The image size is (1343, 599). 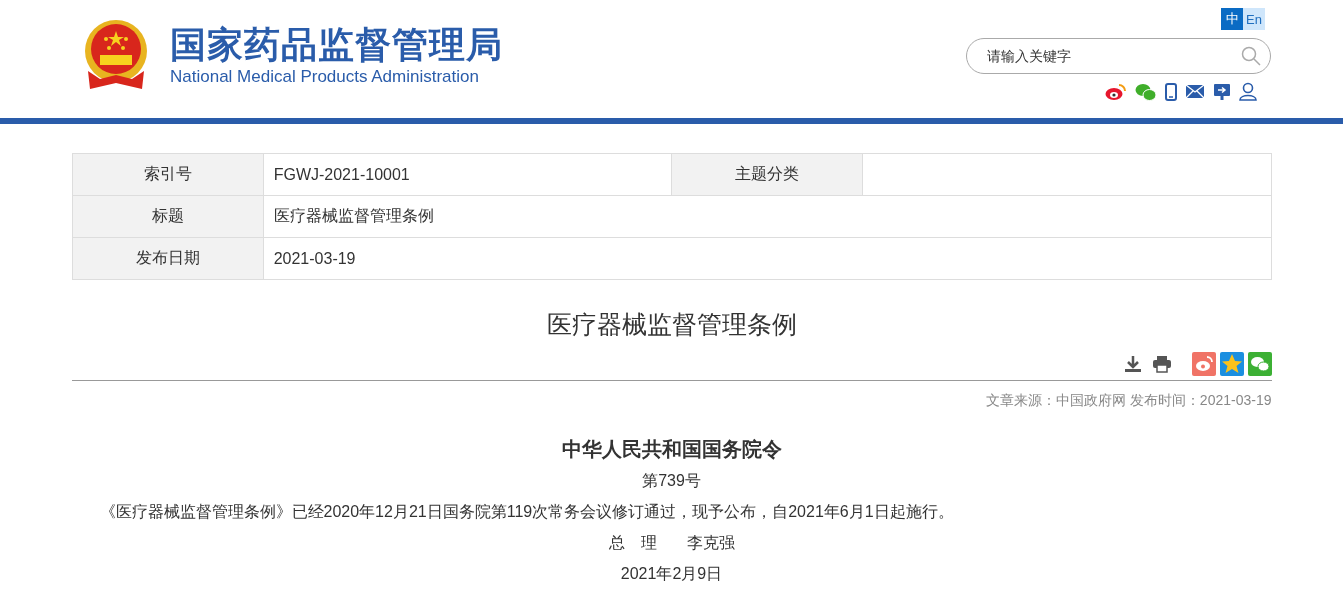 What do you see at coordinates (1128, 401) in the screenshot?
I see `article-source: 文章来源：中国政府网 发布时间：2021-03-19` at bounding box center [1128, 401].